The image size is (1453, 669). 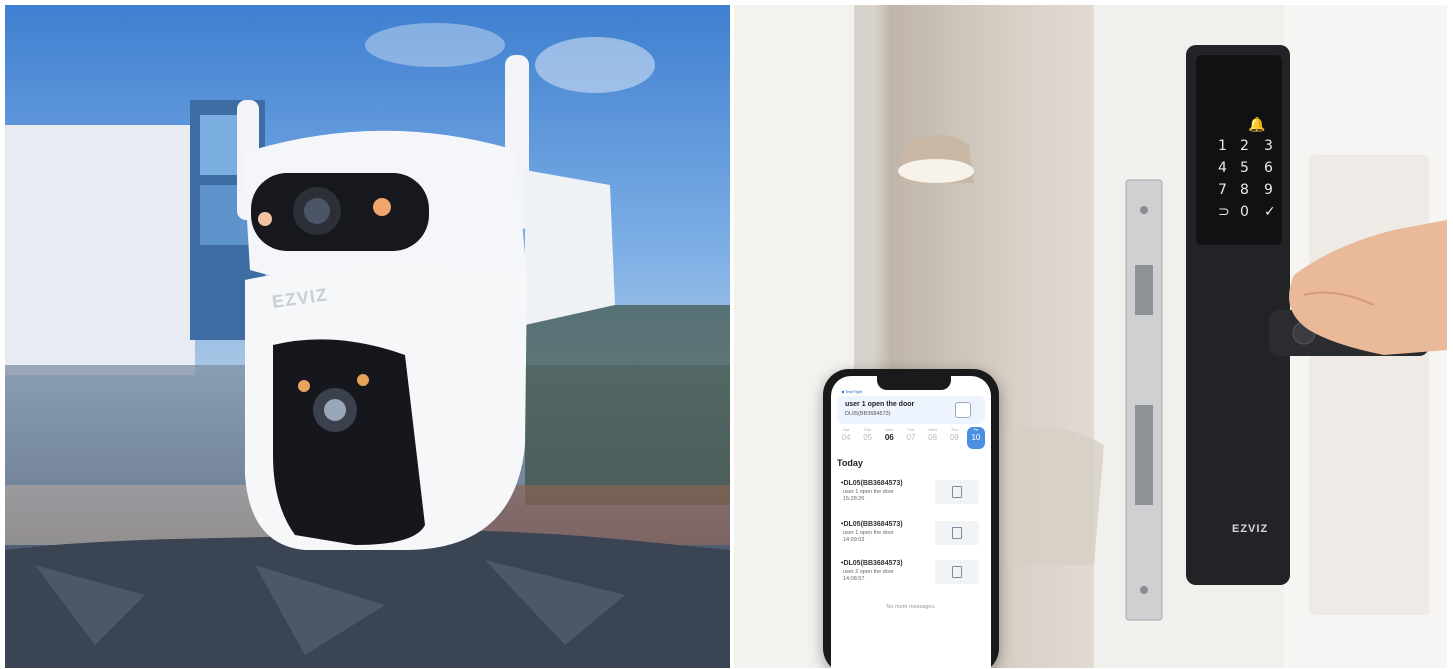 I want to click on lock-brand-logo: EZVIZ, so click(x=1250, y=529).